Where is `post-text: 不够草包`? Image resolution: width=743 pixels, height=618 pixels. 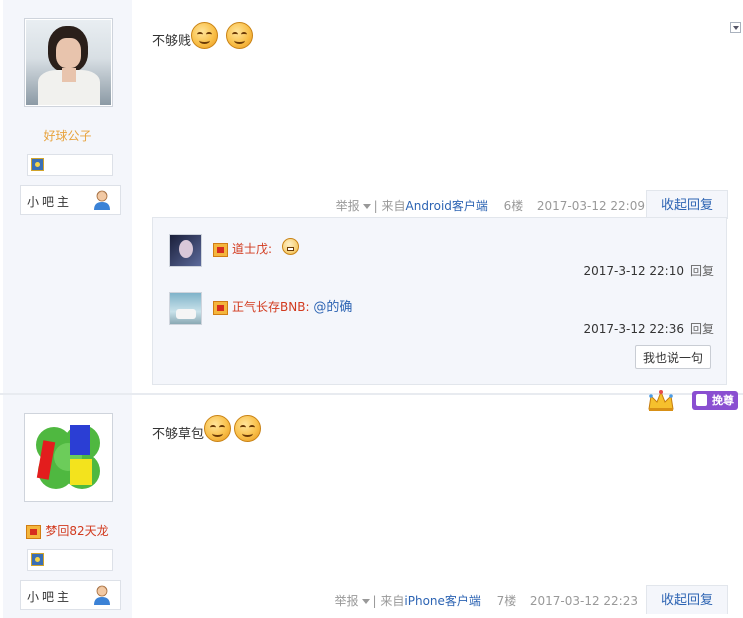 post-text: 不够草包 is located at coordinates (178, 434).